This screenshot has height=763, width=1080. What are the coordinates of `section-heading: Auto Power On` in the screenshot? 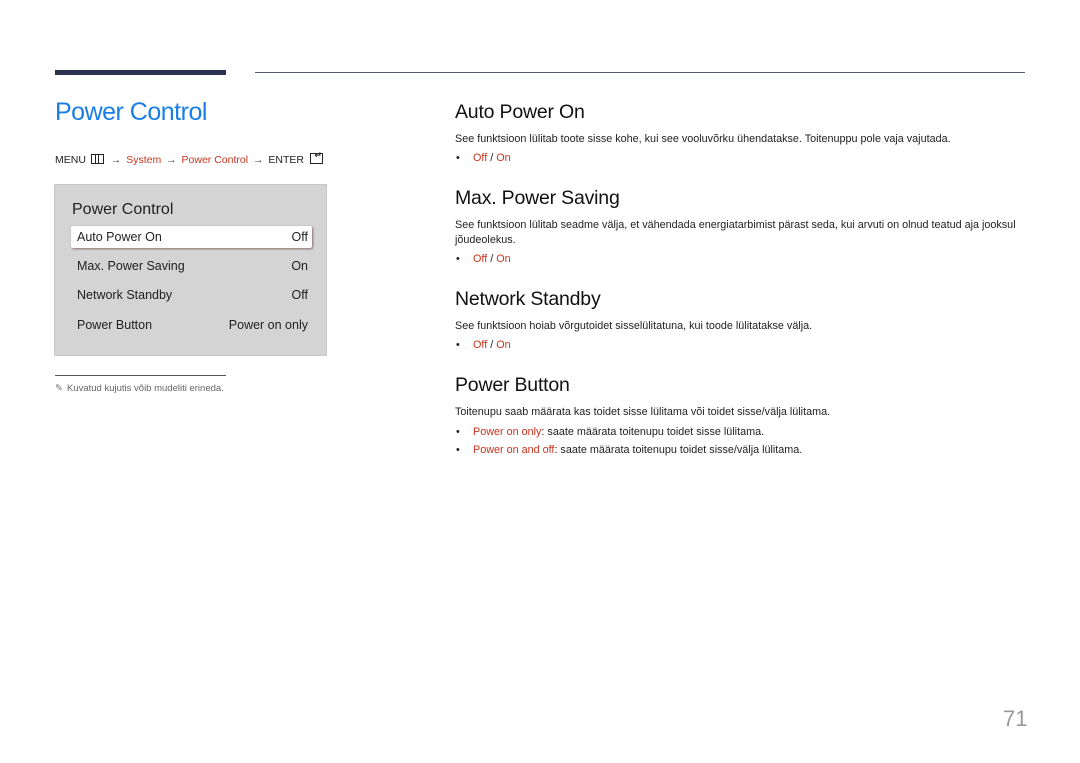 It's located at (520, 112).